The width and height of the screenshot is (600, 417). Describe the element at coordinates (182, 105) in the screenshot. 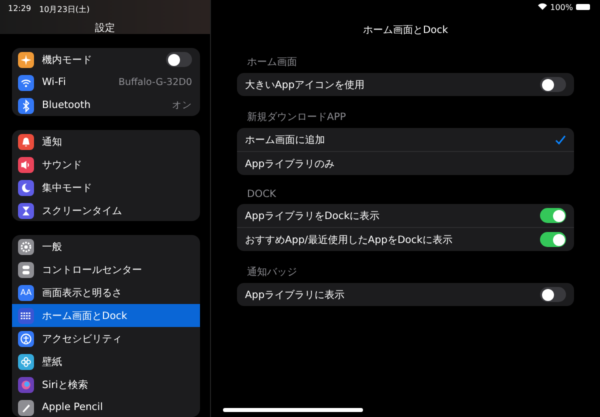

I see `item-value: オン` at that location.